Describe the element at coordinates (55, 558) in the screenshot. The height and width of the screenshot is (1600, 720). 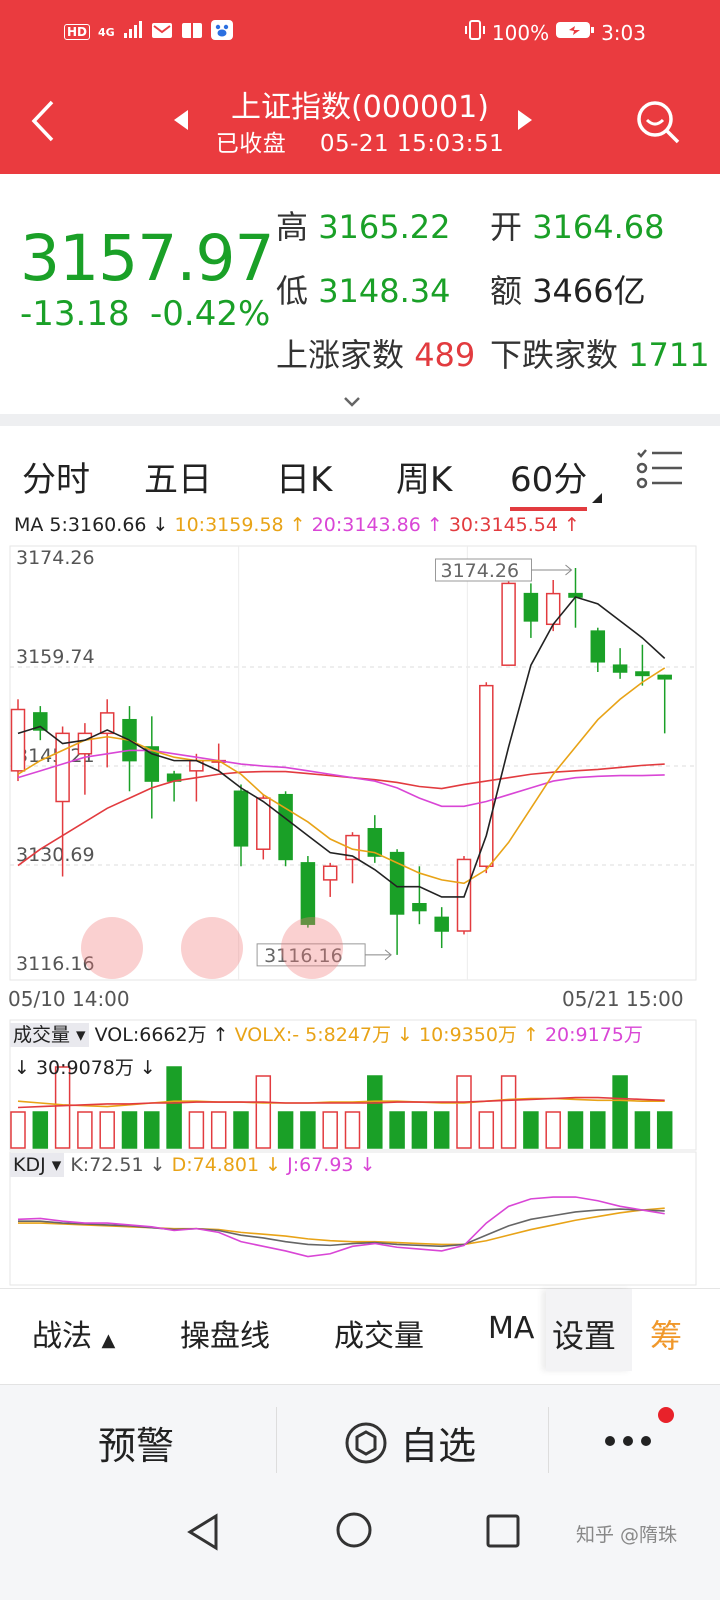
I see `y-tick-label: 3174.26` at that location.